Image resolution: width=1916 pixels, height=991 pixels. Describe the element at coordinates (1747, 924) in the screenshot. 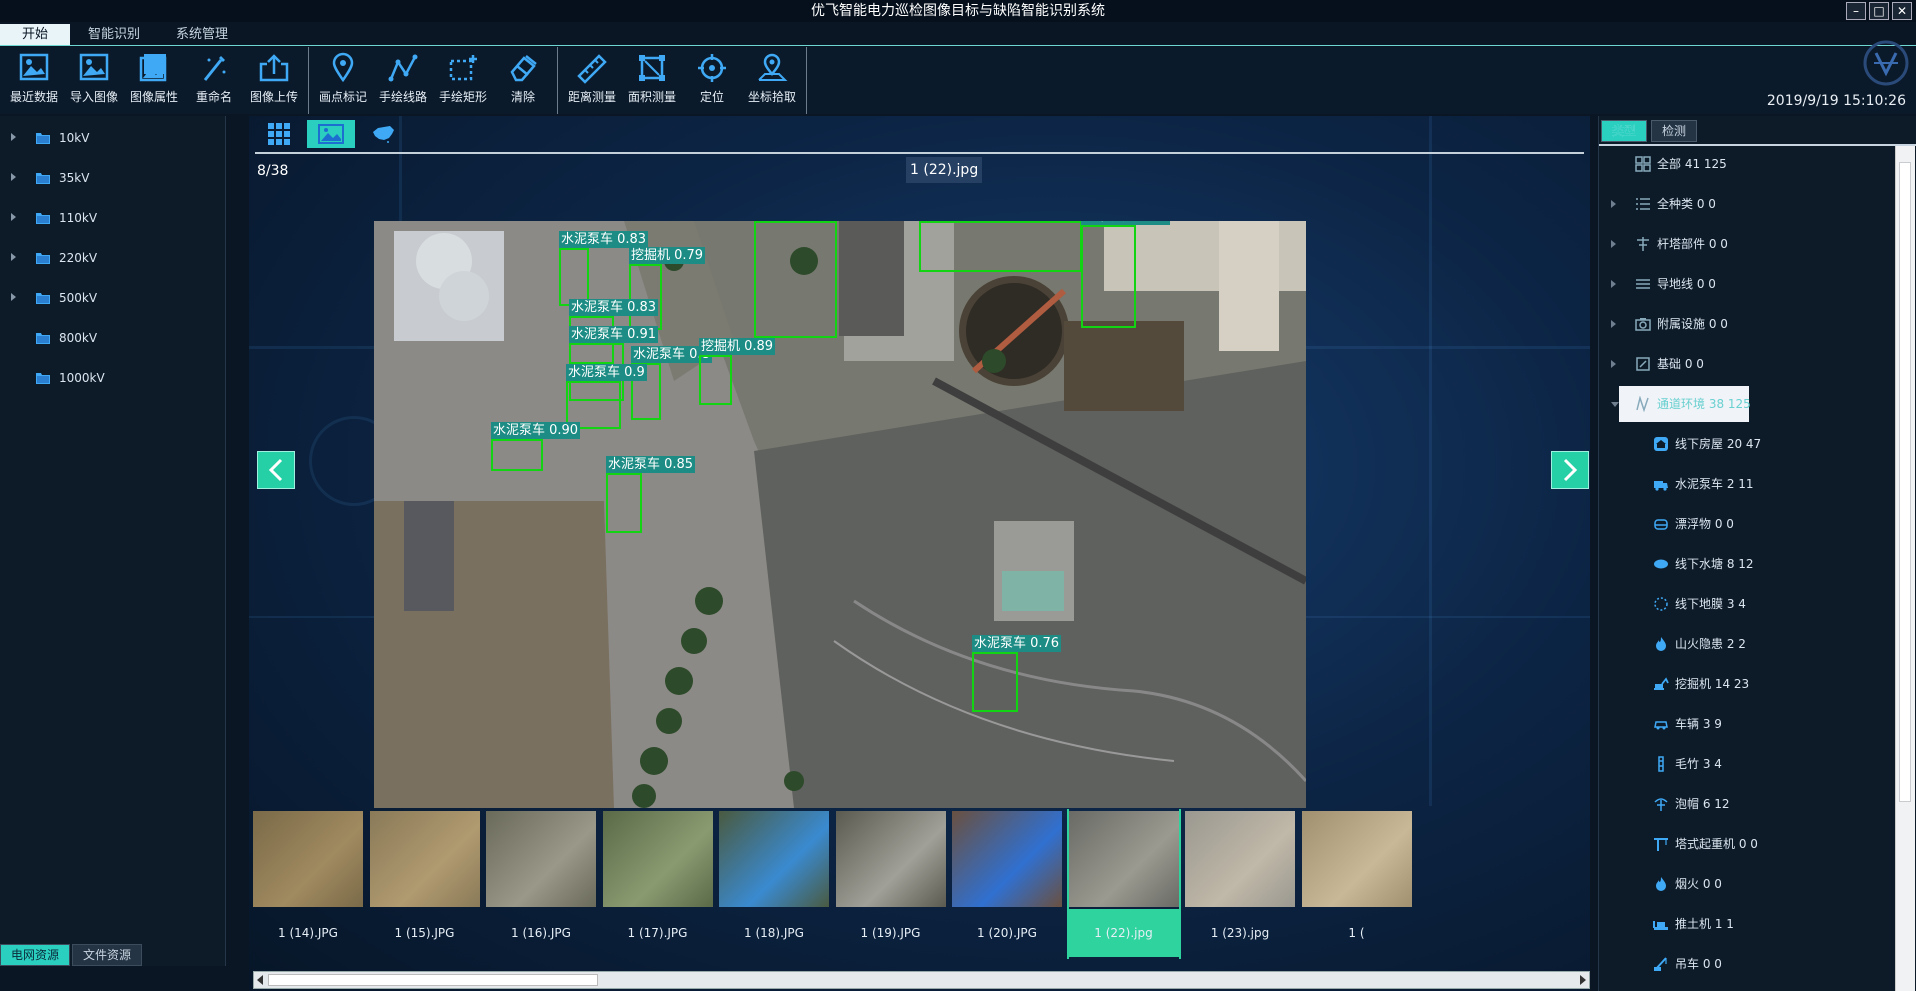

I see `category-item: 推土机 1 1` at that location.